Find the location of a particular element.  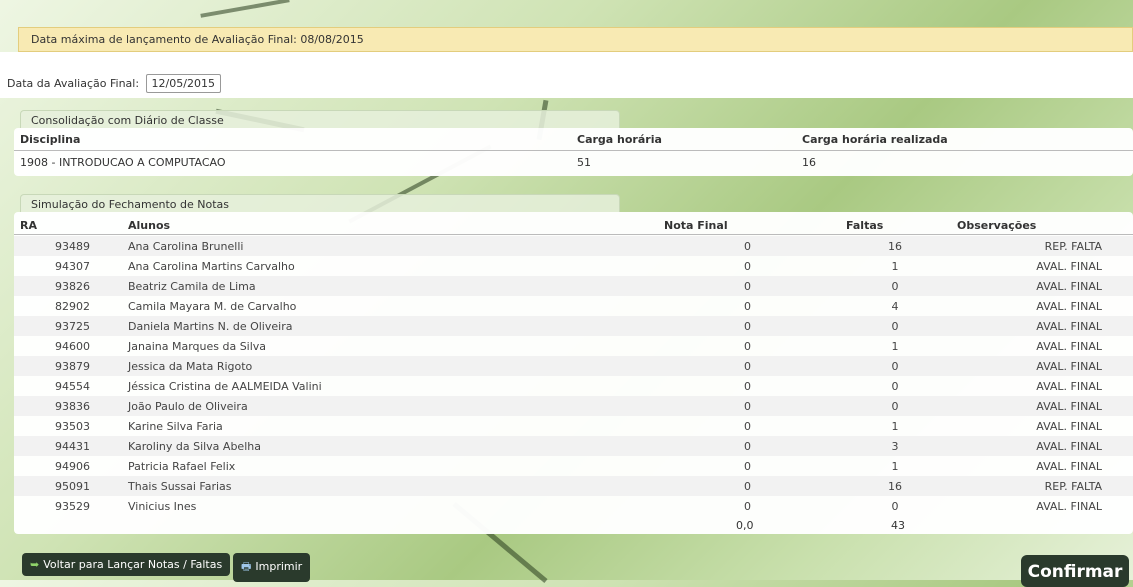

student-name: Daniela Martins N. de Oliveira is located at coordinates (210, 326).